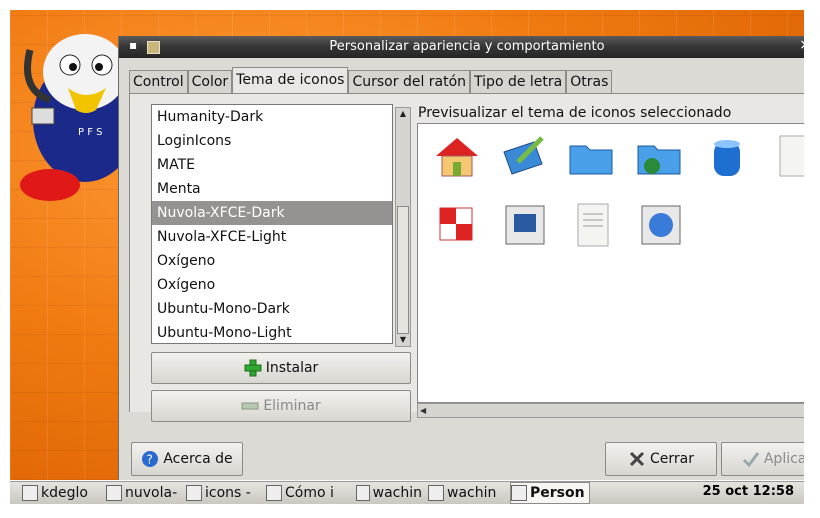 This screenshot has width=820, height=518. I want to click on remove-button: Eliminar, so click(281, 406).